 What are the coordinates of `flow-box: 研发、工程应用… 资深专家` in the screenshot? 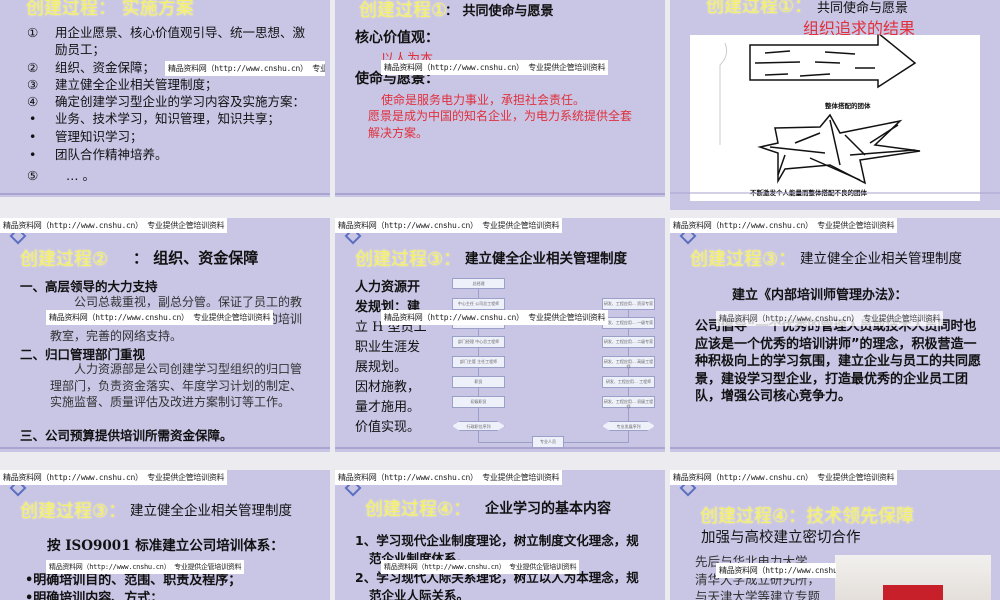 It's located at (628, 304).